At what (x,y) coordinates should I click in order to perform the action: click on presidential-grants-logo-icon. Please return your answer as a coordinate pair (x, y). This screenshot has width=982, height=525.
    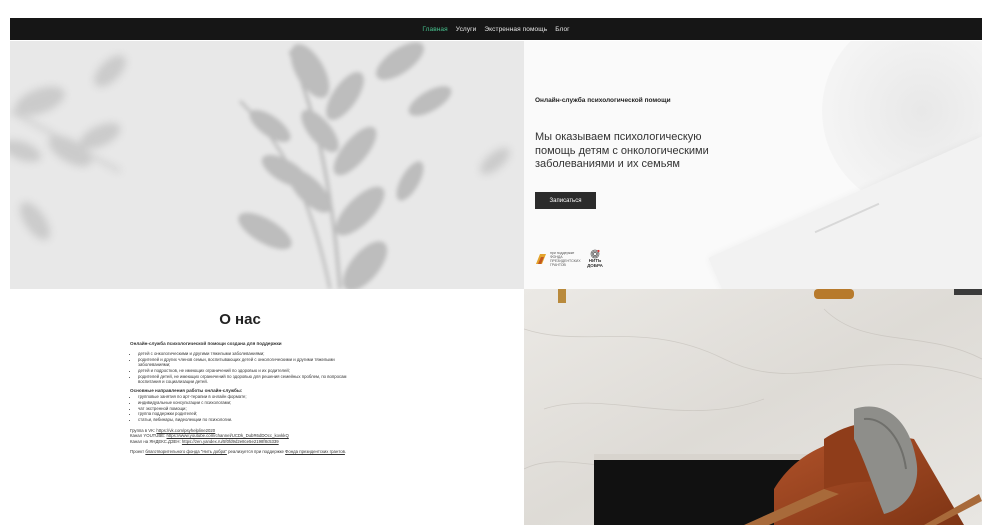
    Looking at the image, I should click on (541, 258).